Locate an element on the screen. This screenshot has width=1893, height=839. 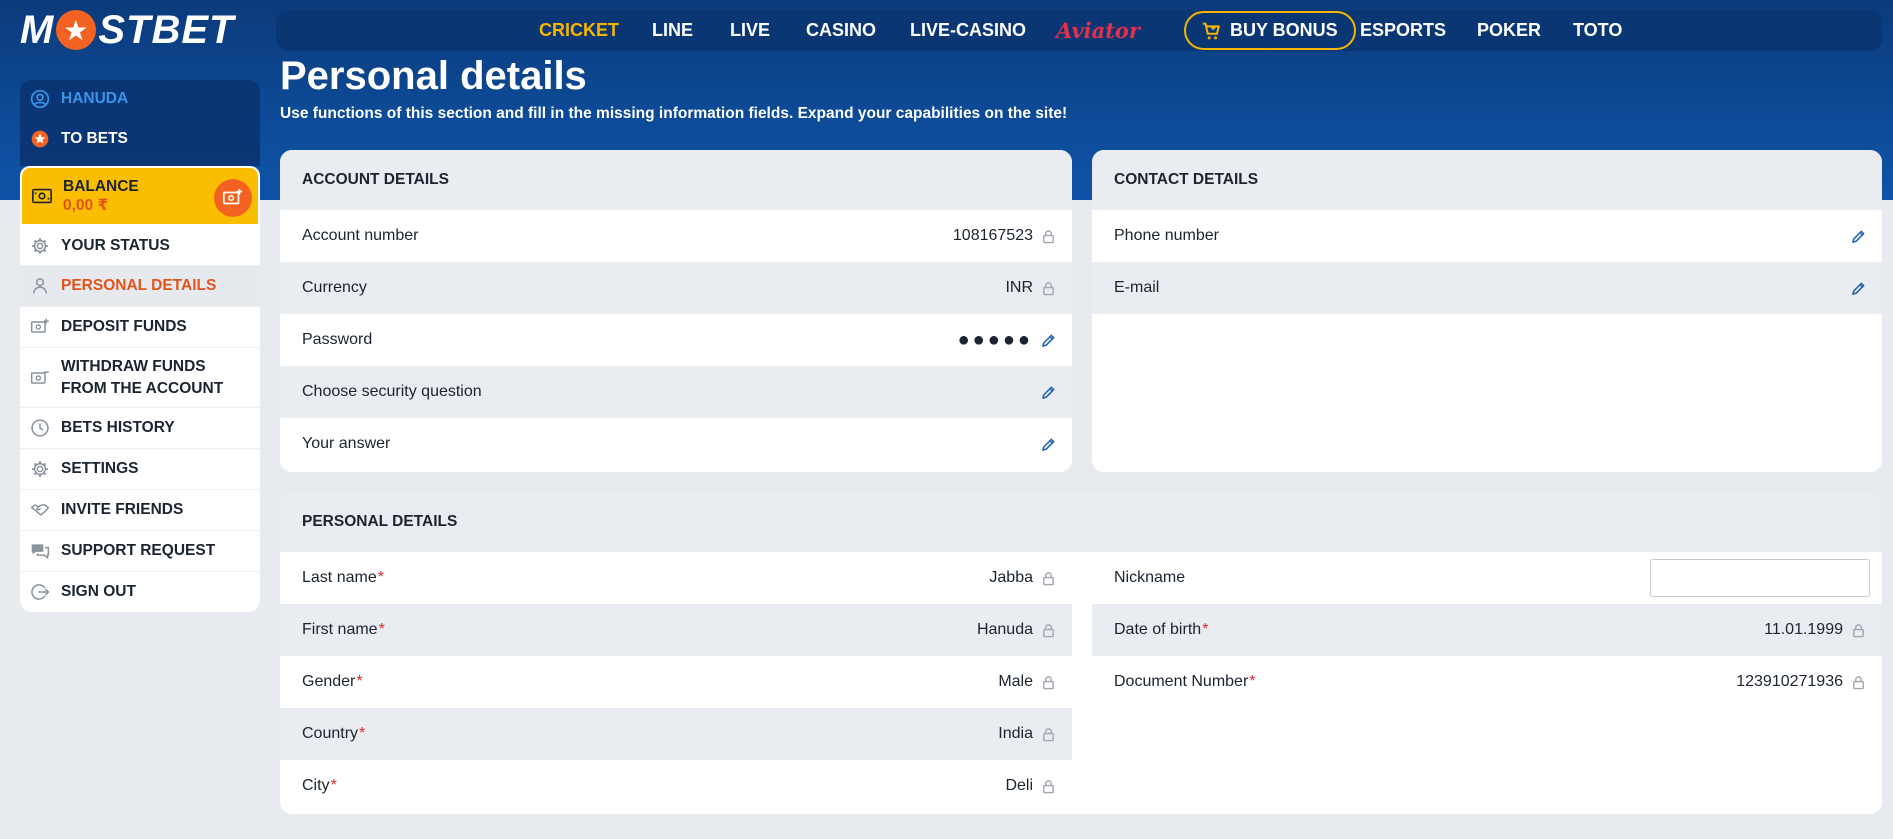
nav-cricket: CRICKET is located at coordinates (579, 30).